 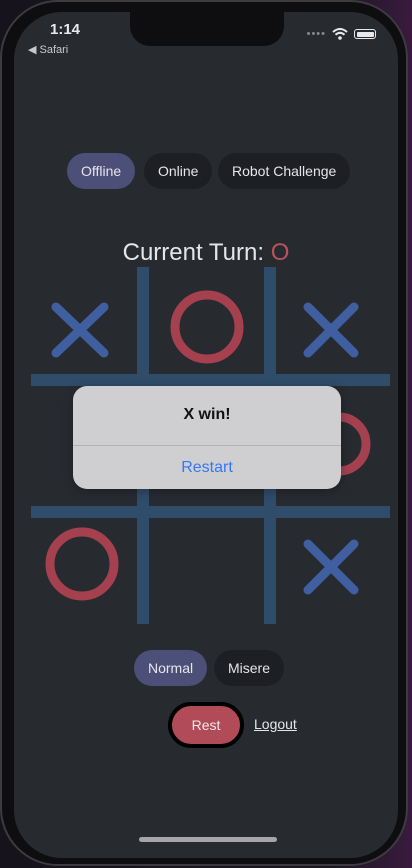 I want to click on cell-2-x-mark, so click(x=331, y=330).